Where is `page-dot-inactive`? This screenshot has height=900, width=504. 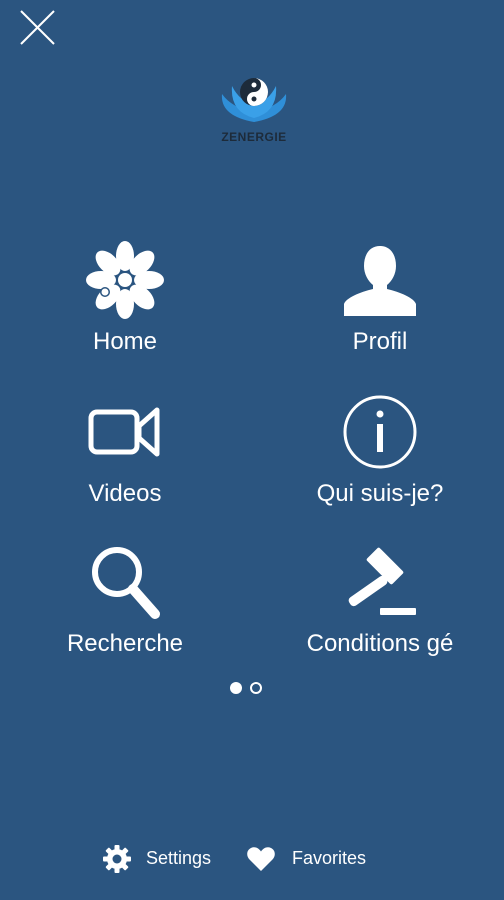
page-dot-inactive is located at coordinates (256, 688).